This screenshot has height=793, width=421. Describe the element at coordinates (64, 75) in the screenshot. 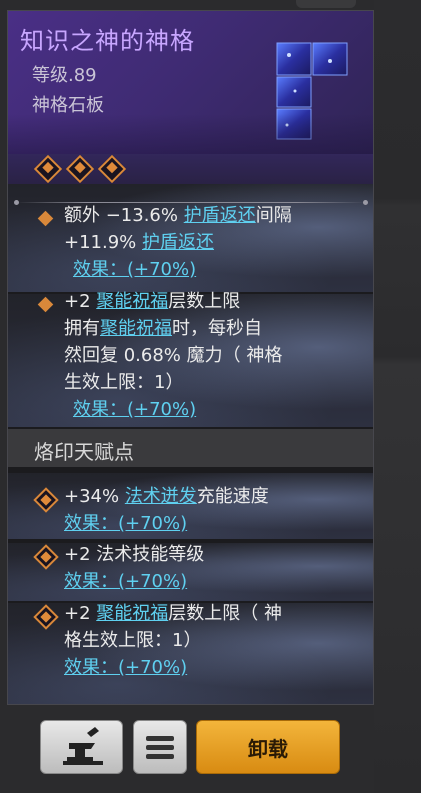

I see `item-level: 等级.89` at that location.